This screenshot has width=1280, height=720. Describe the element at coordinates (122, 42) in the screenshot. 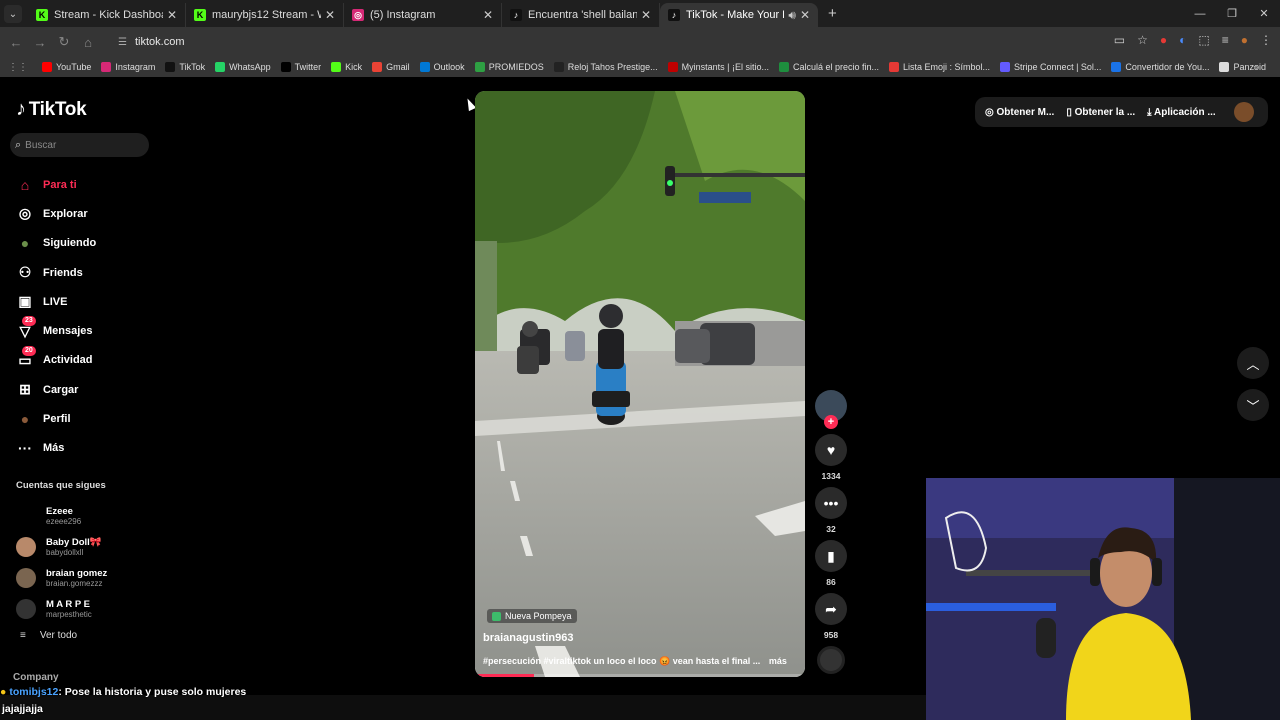

I see `site-info-icon: ☰` at that location.